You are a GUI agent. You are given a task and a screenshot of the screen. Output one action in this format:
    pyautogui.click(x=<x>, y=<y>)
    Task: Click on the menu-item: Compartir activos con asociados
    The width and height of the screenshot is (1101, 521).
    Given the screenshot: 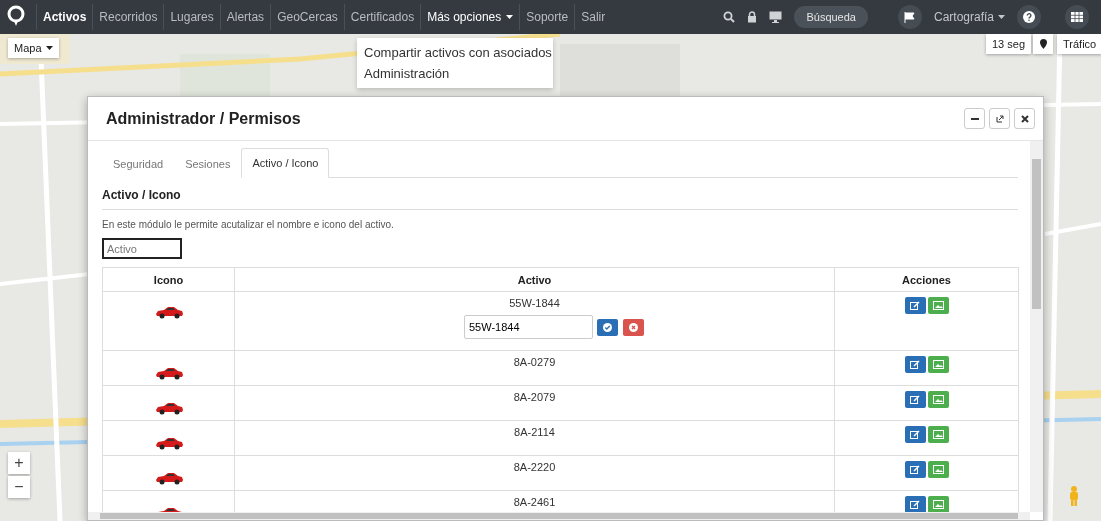 What is the action you would take?
    pyautogui.click(x=455, y=52)
    